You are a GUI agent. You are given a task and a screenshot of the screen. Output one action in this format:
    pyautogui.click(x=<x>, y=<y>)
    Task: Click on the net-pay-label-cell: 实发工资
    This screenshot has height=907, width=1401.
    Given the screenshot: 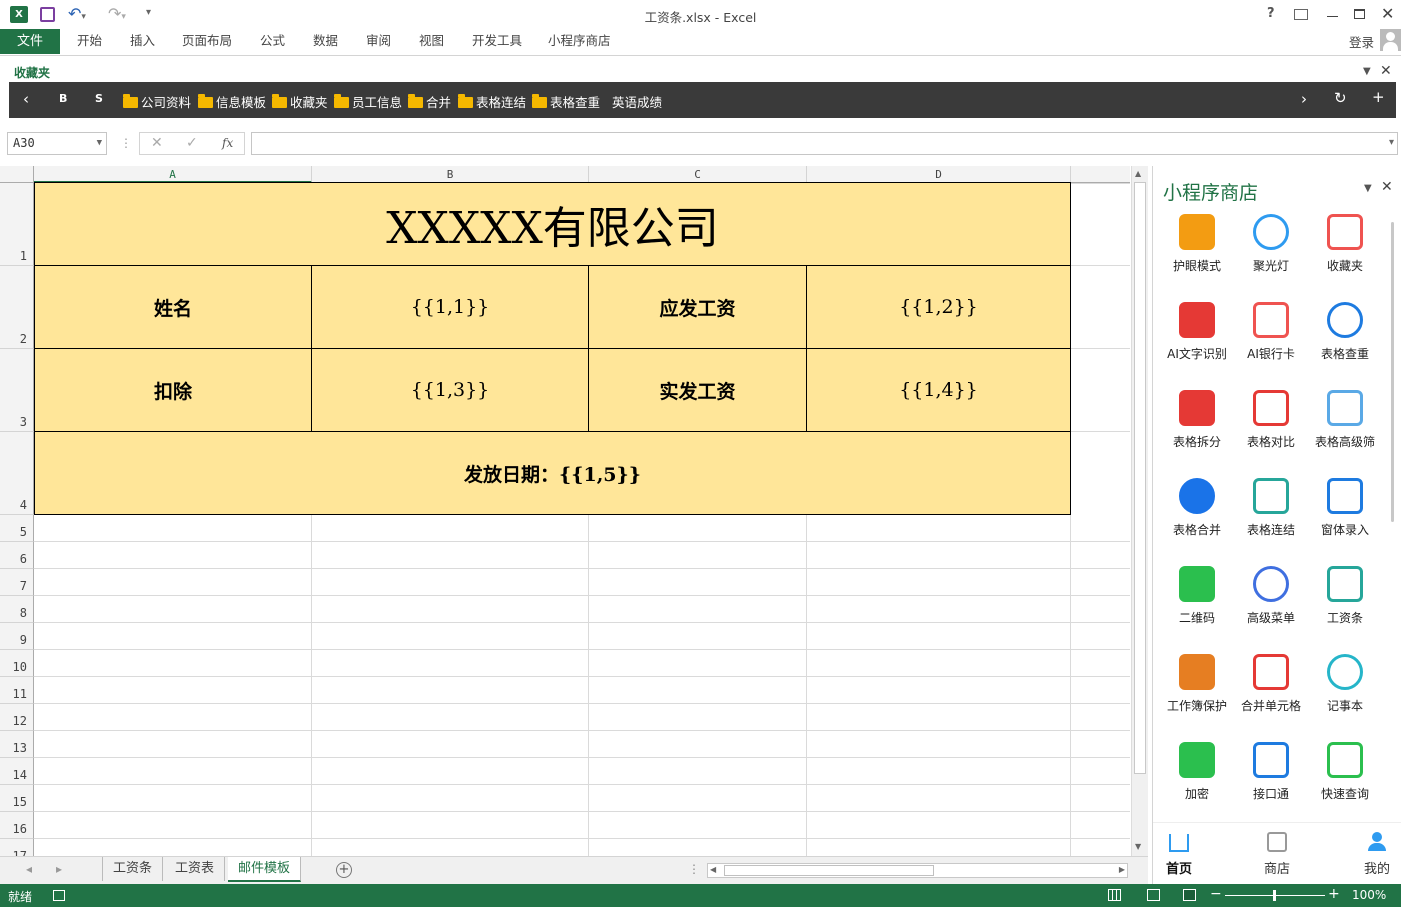 What is the action you would take?
    pyautogui.click(x=697, y=390)
    